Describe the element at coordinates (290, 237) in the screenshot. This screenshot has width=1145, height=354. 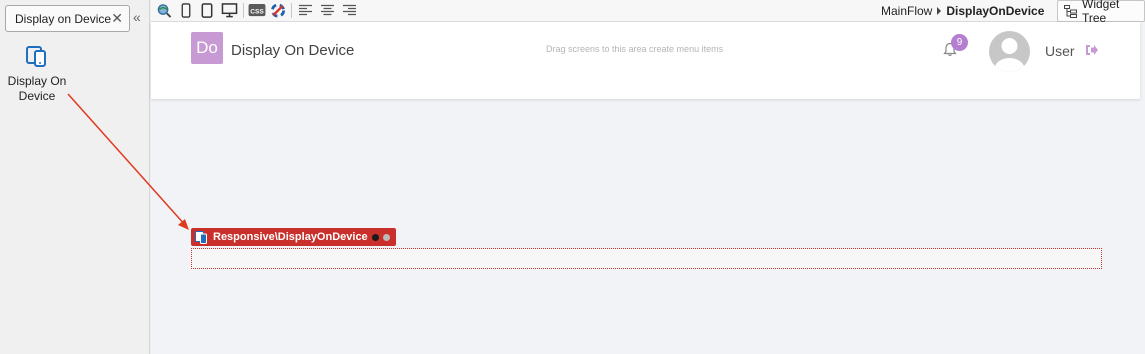
I see `block-tag-label: Responsive\DisplayOnDevice` at that location.